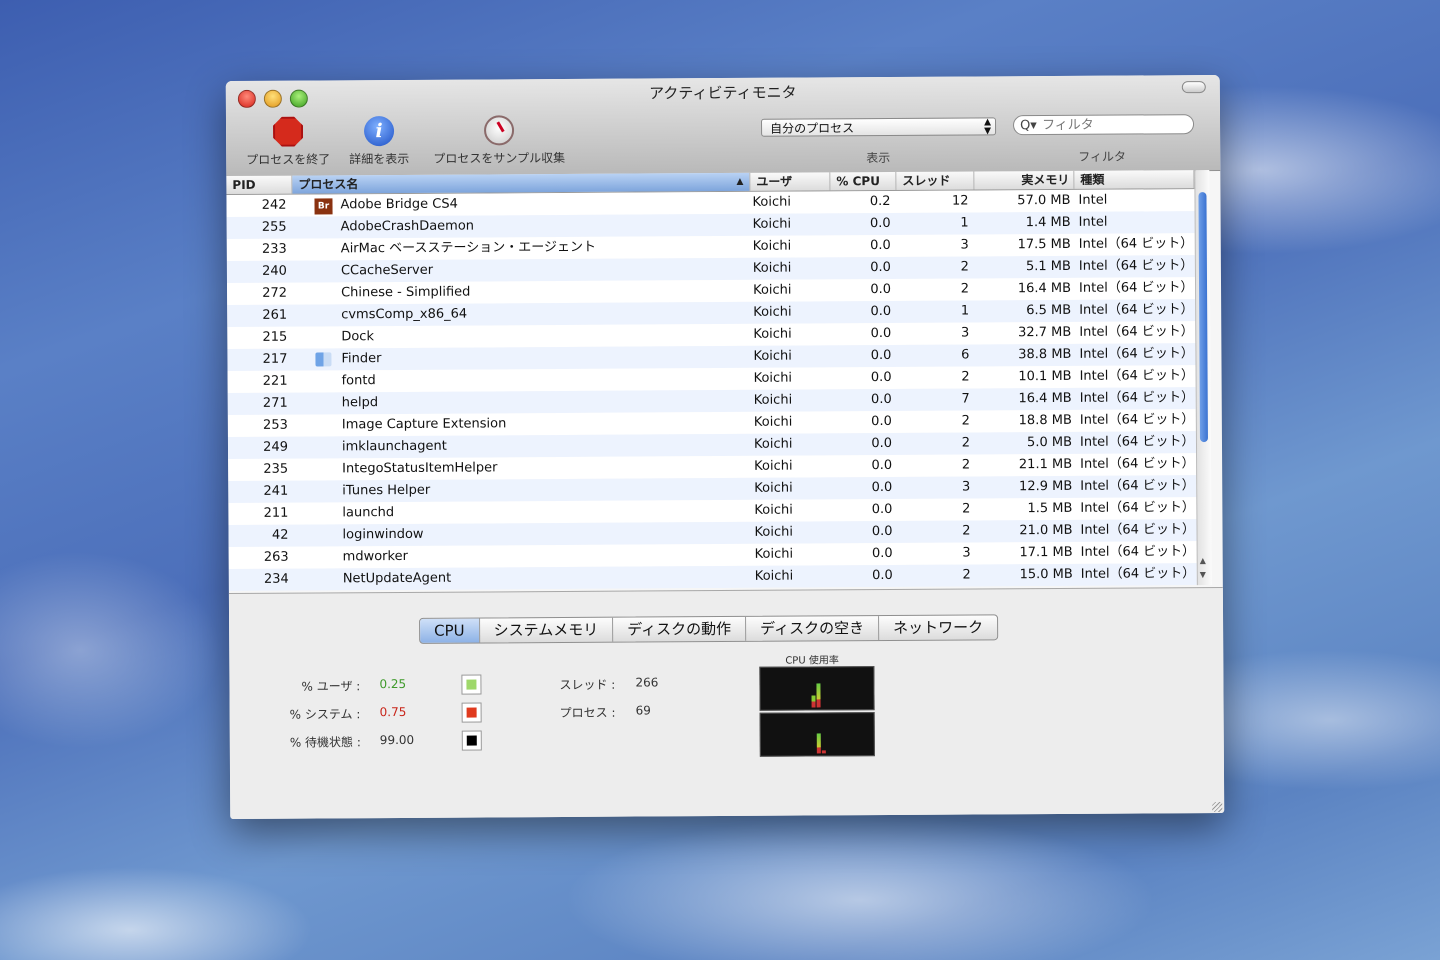 This screenshot has width=1440, height=960. Describe the element at coordinates (1203, 317) in the screenshot. I see `scrollbar-thumb` at that location.